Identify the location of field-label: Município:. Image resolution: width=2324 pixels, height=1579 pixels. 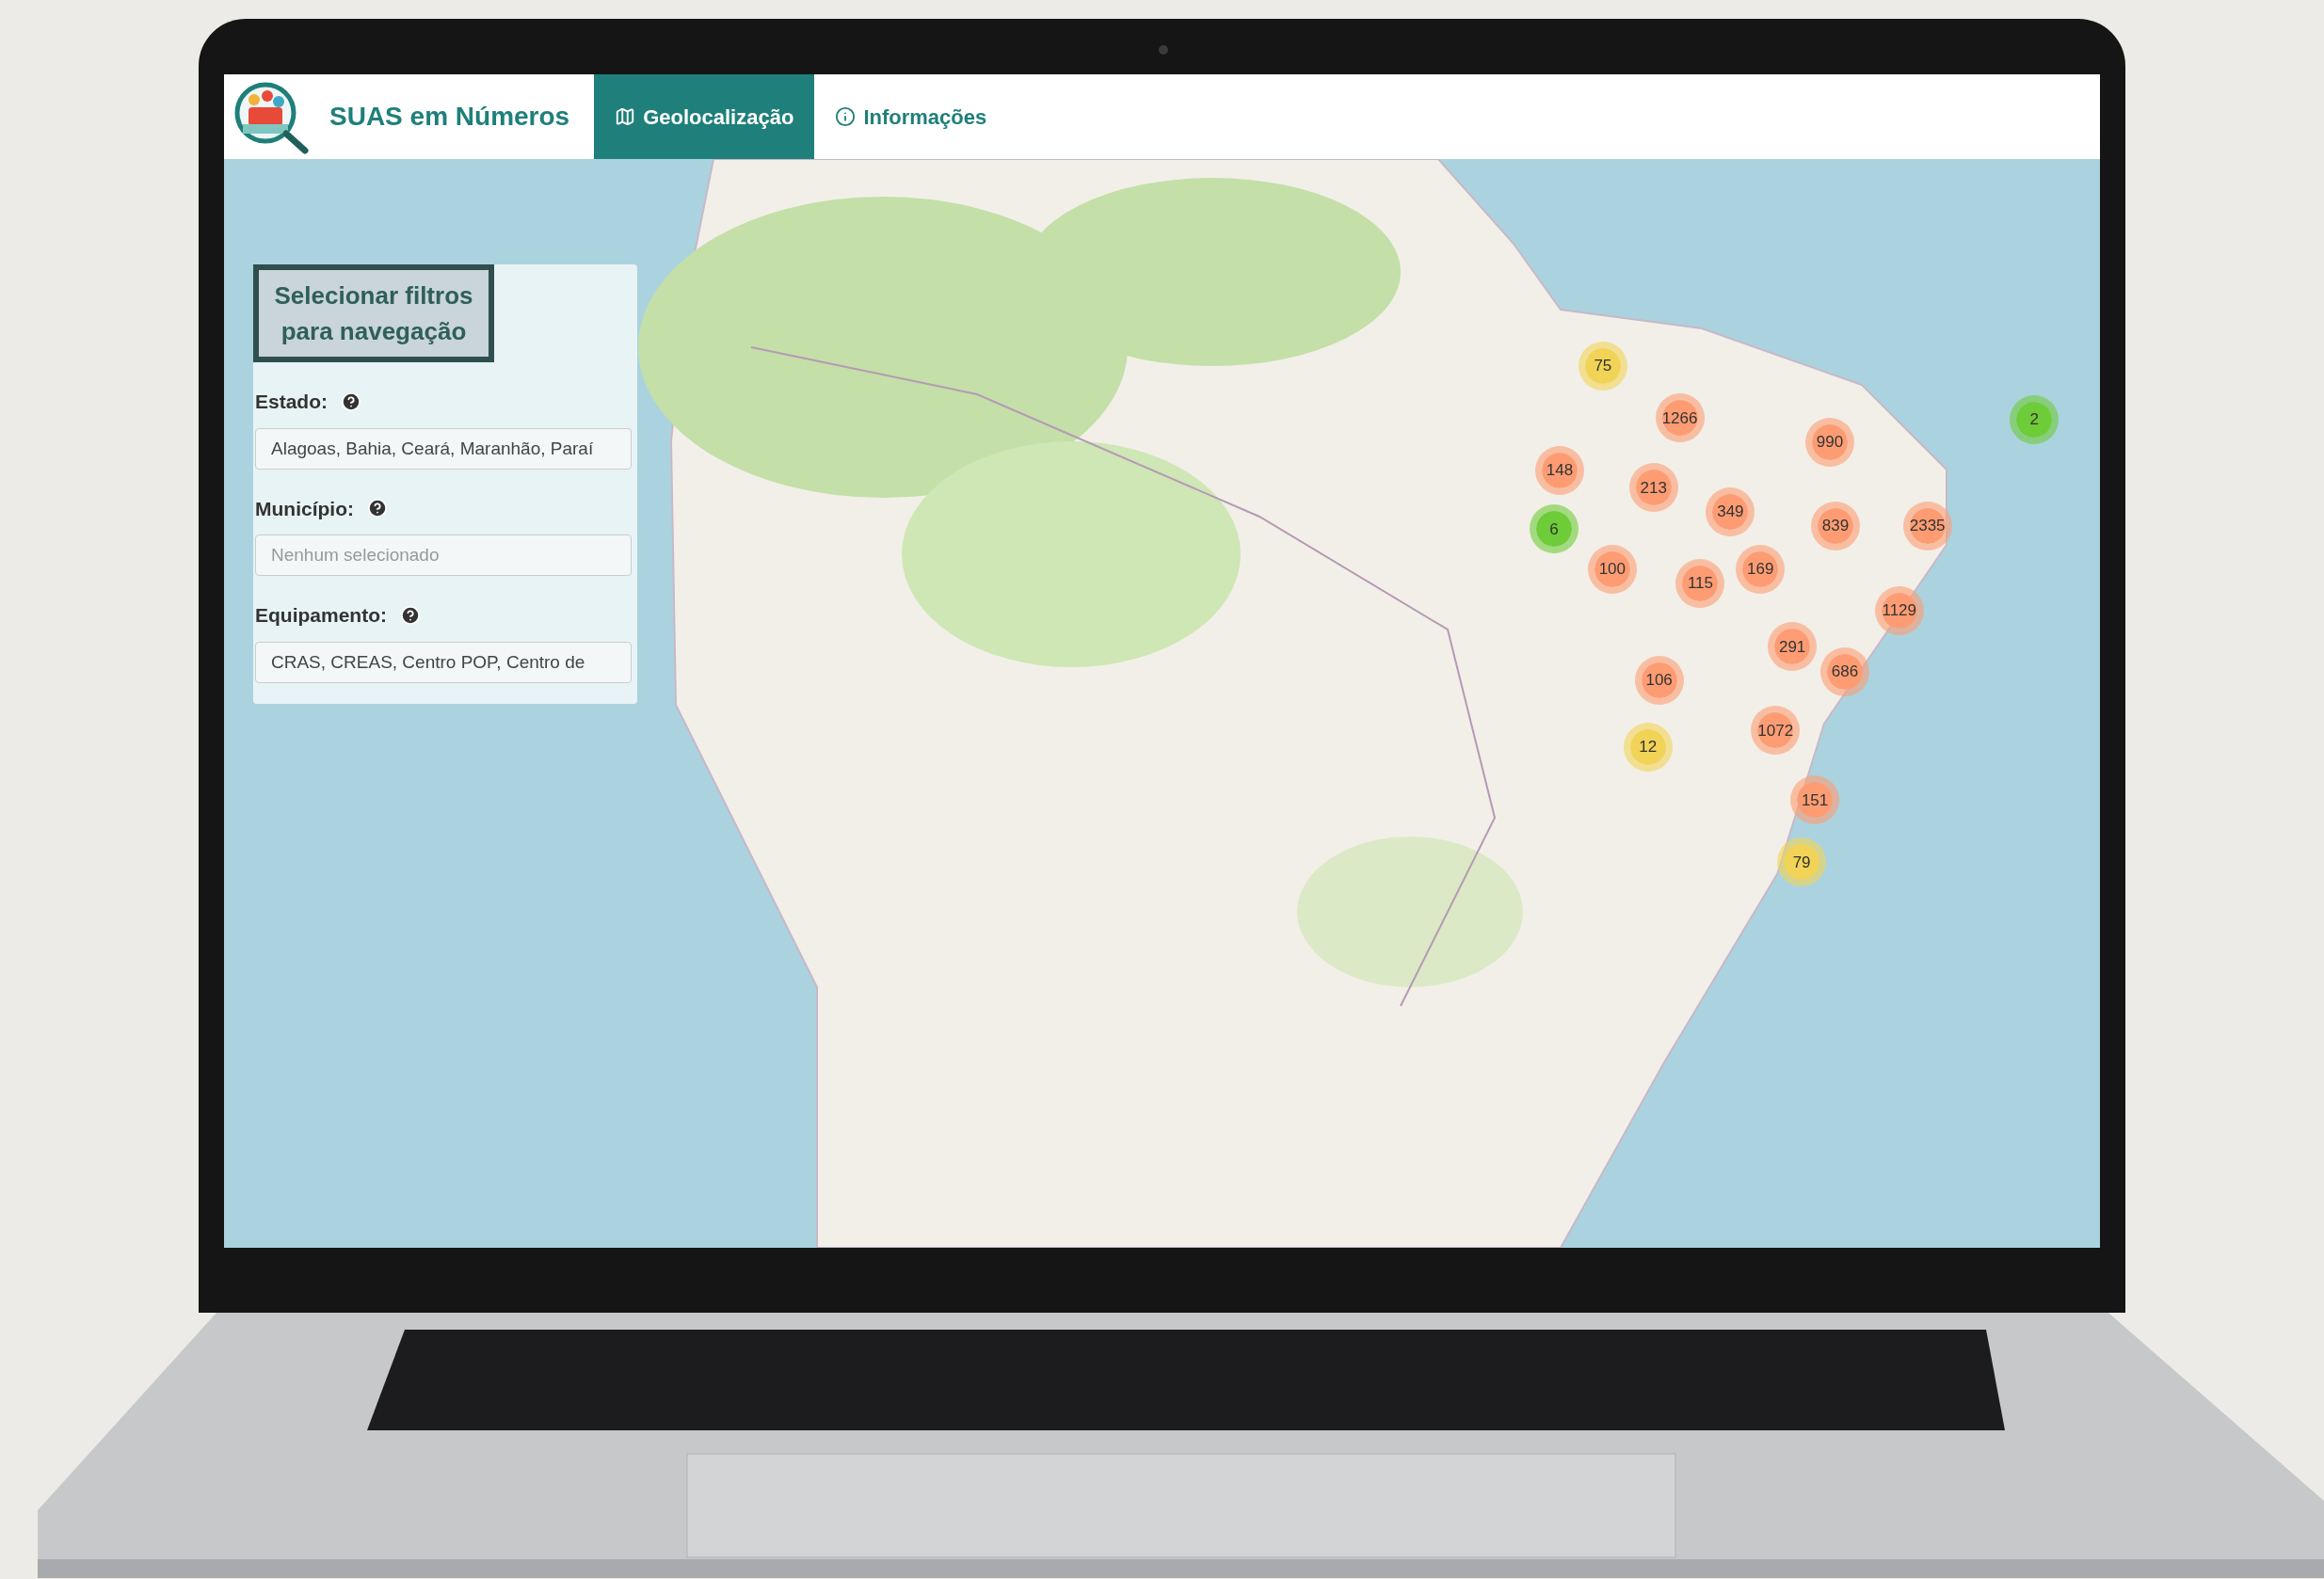
(304, 508).